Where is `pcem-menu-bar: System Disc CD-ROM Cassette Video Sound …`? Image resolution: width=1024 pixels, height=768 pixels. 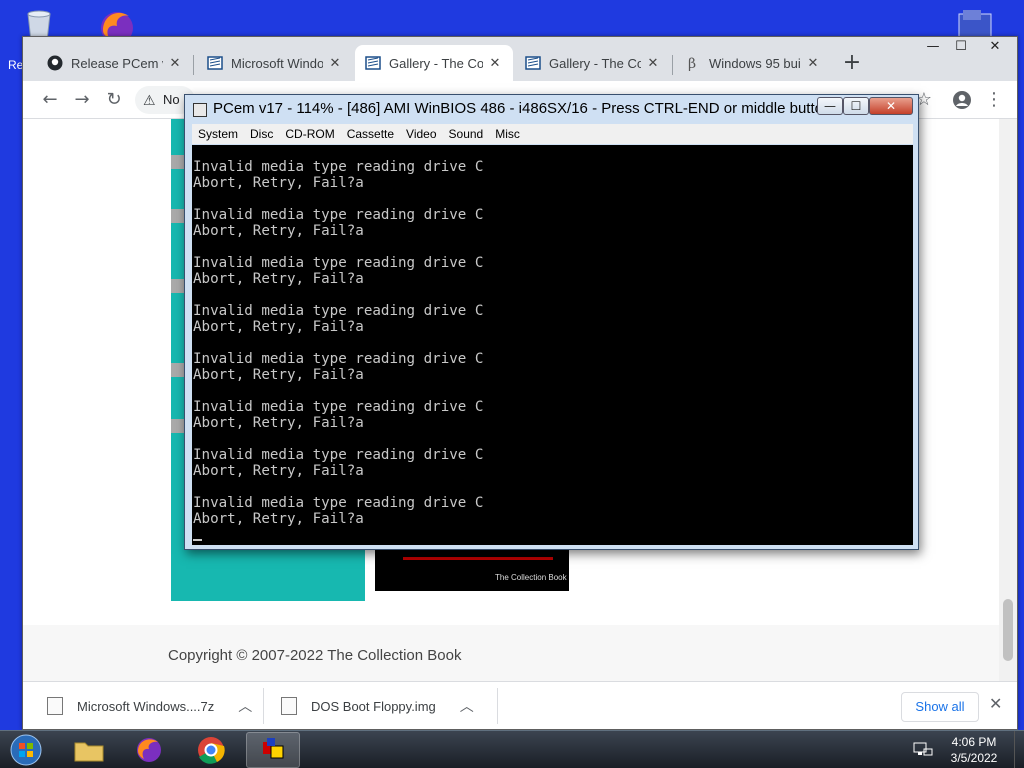
pcem-menu-bar: System Disc CD-ROM Cassette Video Sound … is located at coordinates (552, 134).